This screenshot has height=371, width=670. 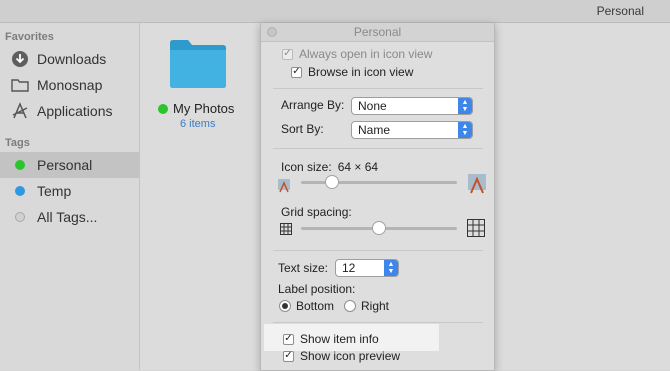 I want to click on sidebar-item-monosnap: Monosnap, so click(x=69, y=85).